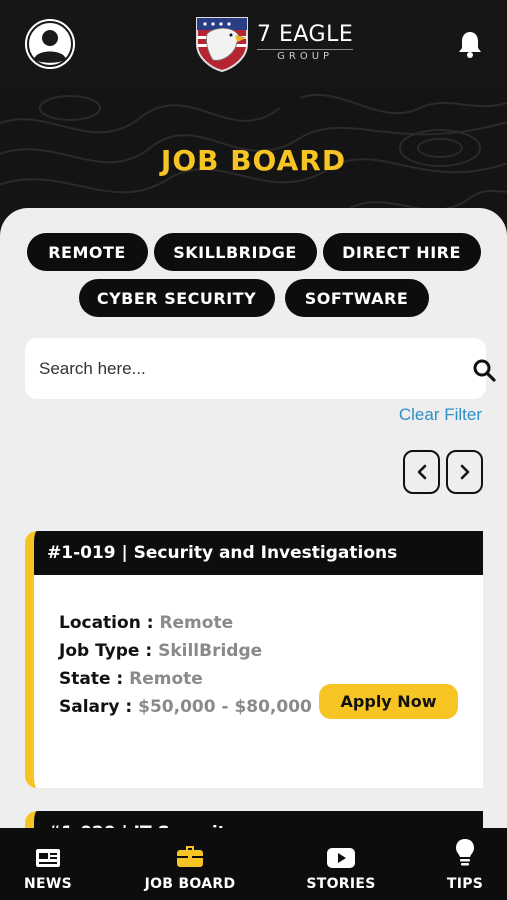 The image size is (507, 900). Describe the element at coordinates (106, 651) in the screenshot. I see `job-type-label: Job Type :` at that location.